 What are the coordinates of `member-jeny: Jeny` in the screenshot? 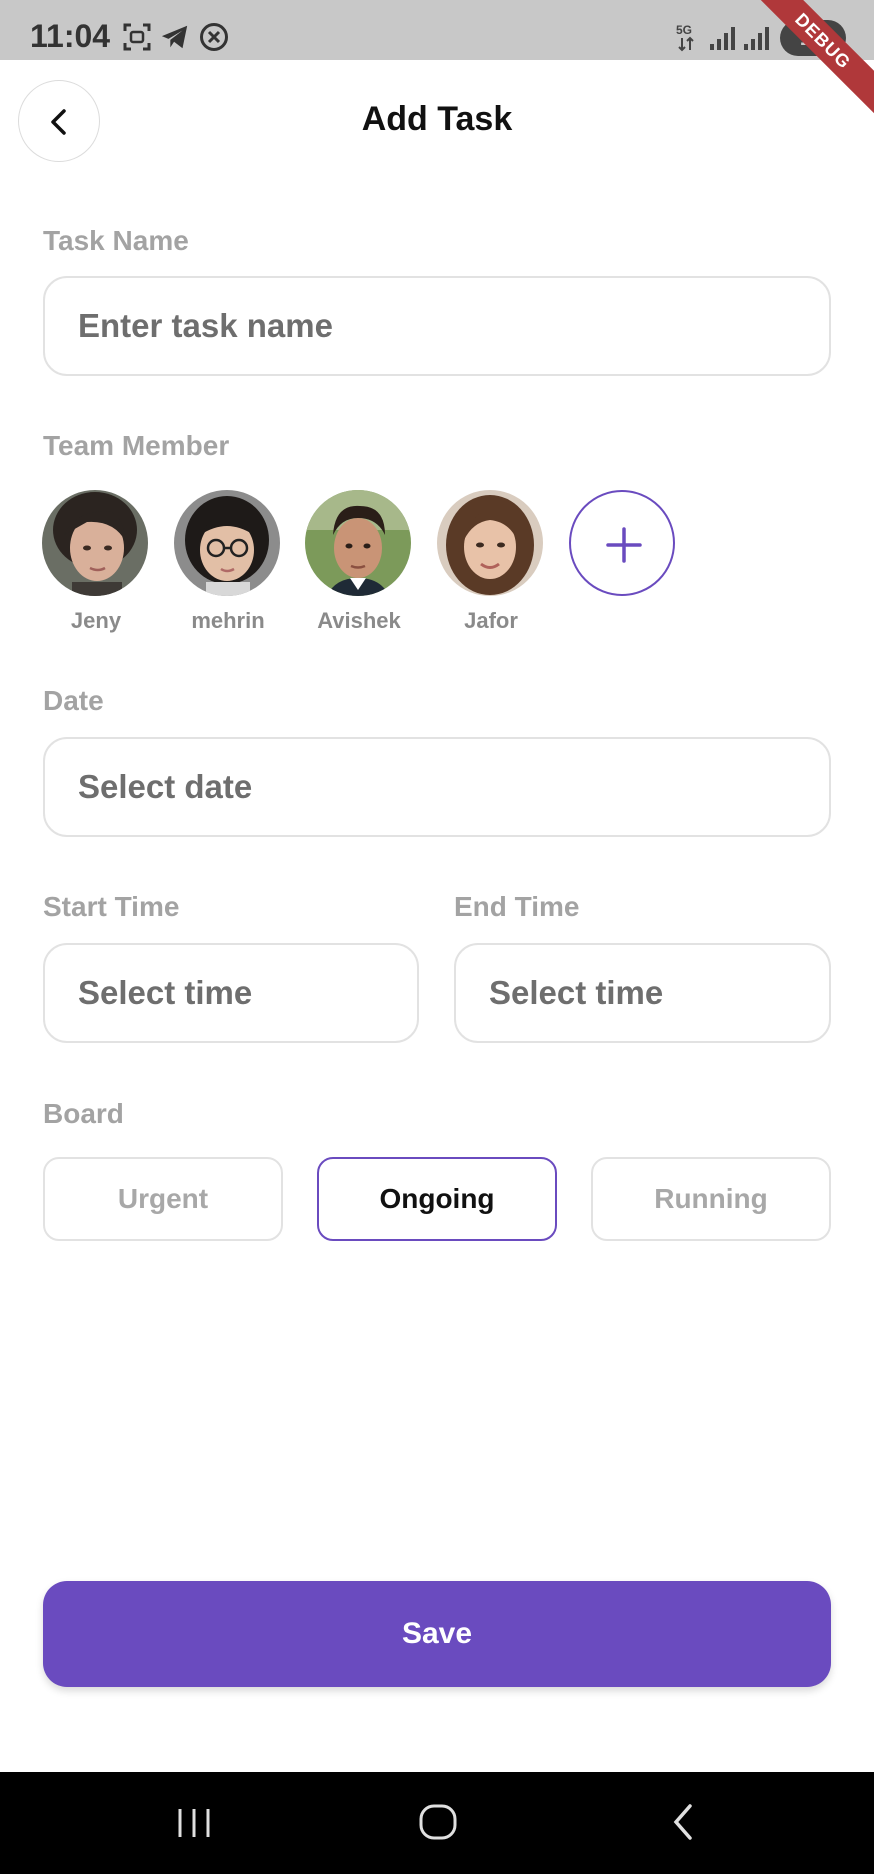 It's located at (96, 562).